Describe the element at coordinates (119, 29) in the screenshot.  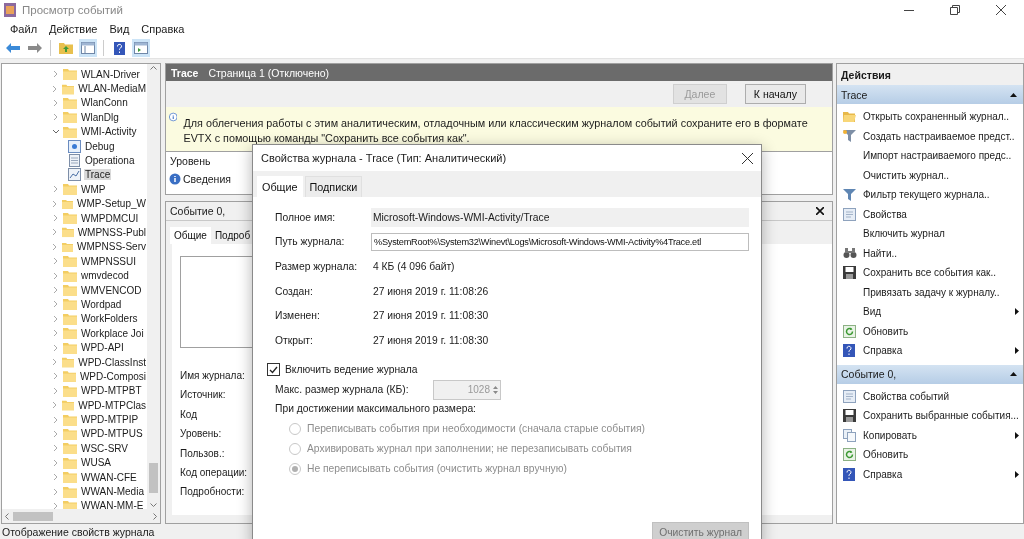
I see `menu-item: Вид` at that location.